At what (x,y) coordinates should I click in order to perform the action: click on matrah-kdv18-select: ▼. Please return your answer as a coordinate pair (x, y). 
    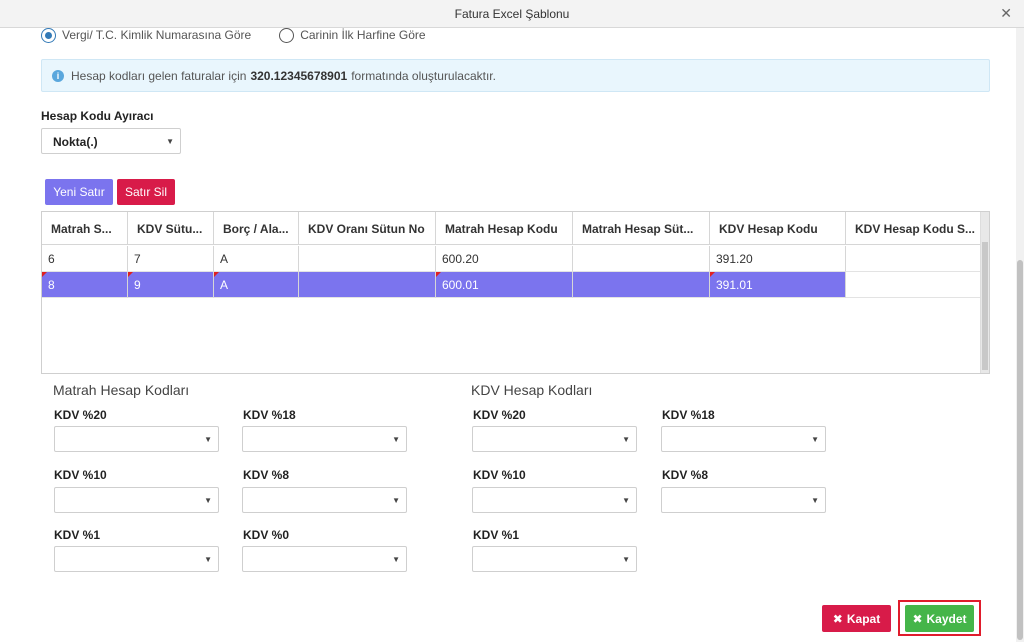
    Looking at the image, I should click on (324, 439).